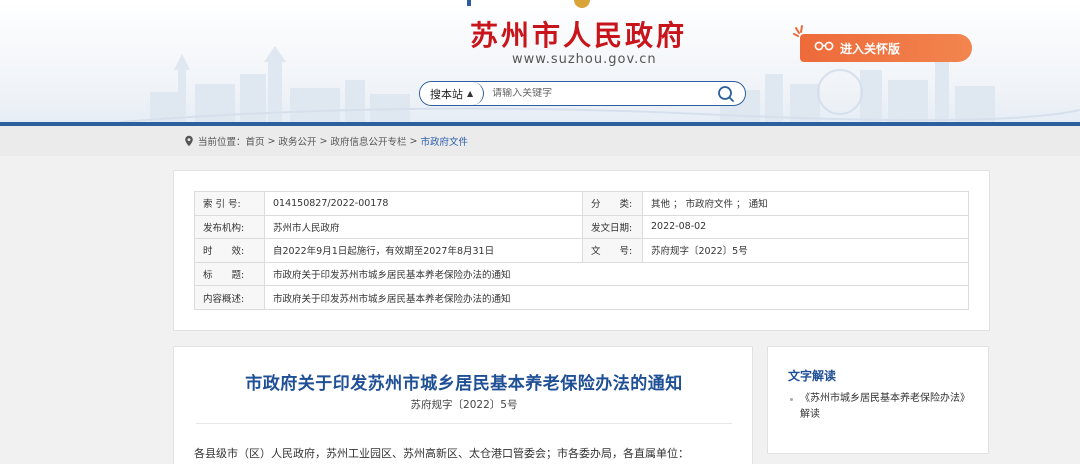 This screenshot has width=1080, height=464. Describe the element at coordinates (616, 297) in the screenshot. I see `summary-value: 市政府关于印发苏州市城乡居民基本养老保险办法的通知` at that location.